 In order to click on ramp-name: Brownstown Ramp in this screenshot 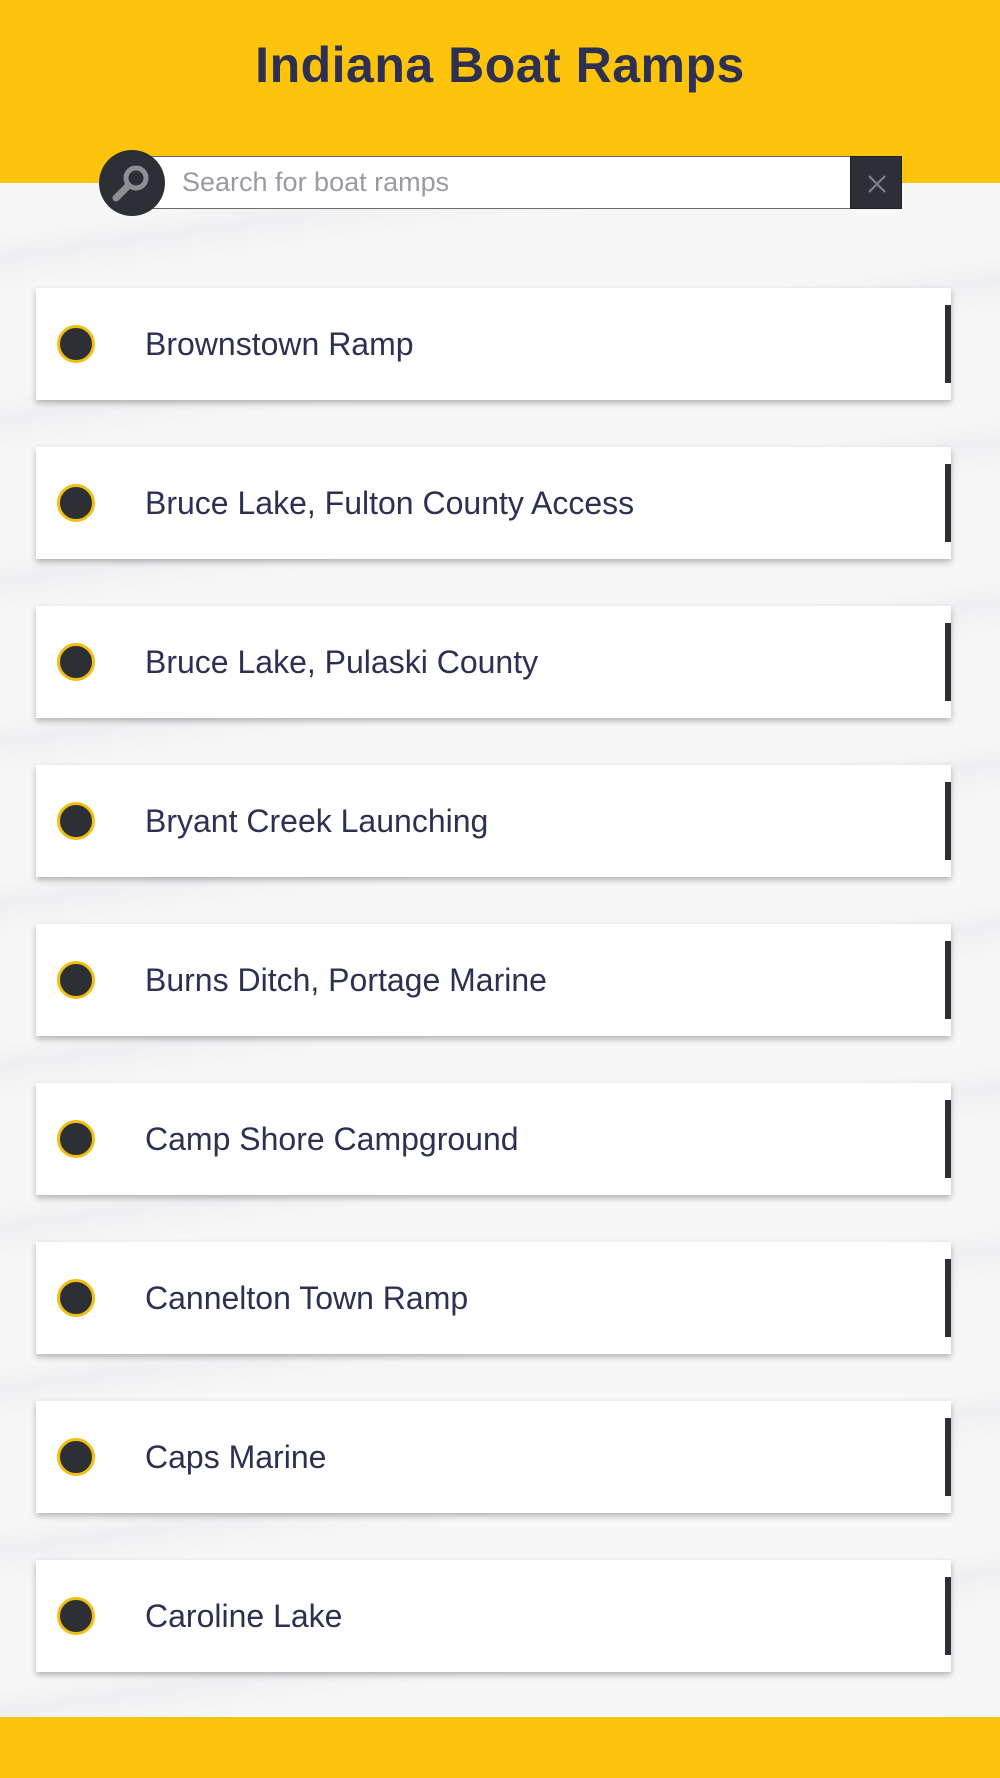, I will do `click(279, 344)`.